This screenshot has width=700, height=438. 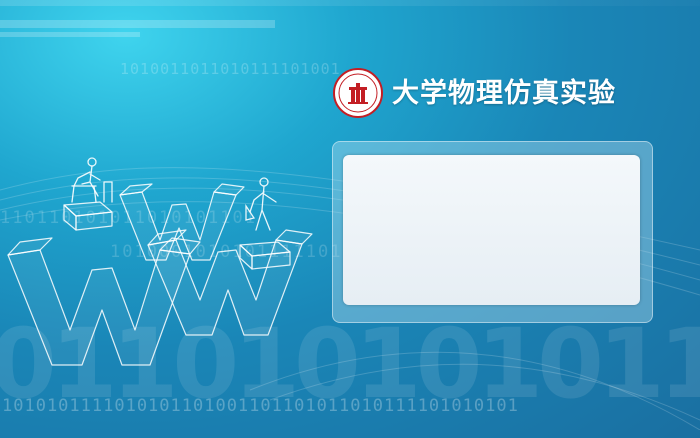 I want to click on binary-text-top: 1010011011010111101001, so click(x=230, y=69).